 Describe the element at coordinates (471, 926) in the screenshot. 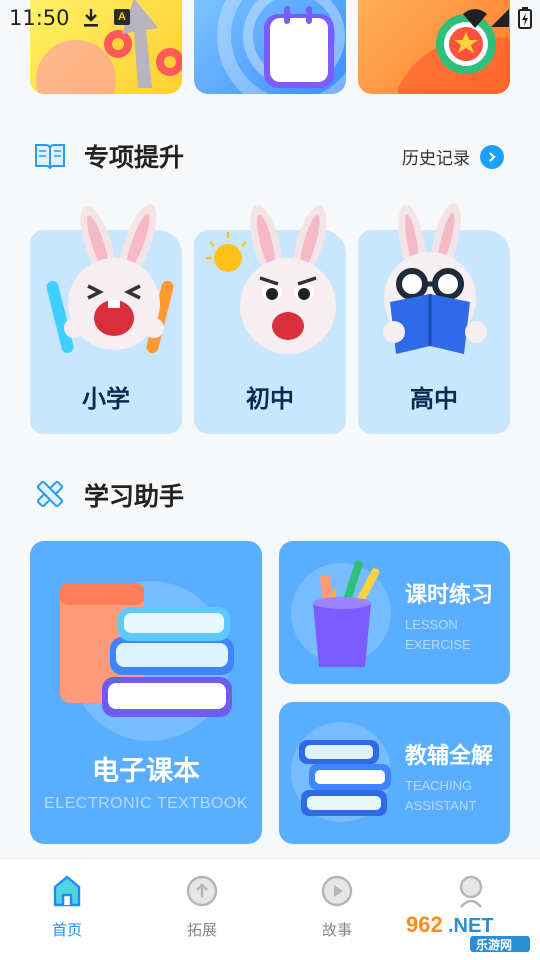

I see `svg-text: .NET` at that location.